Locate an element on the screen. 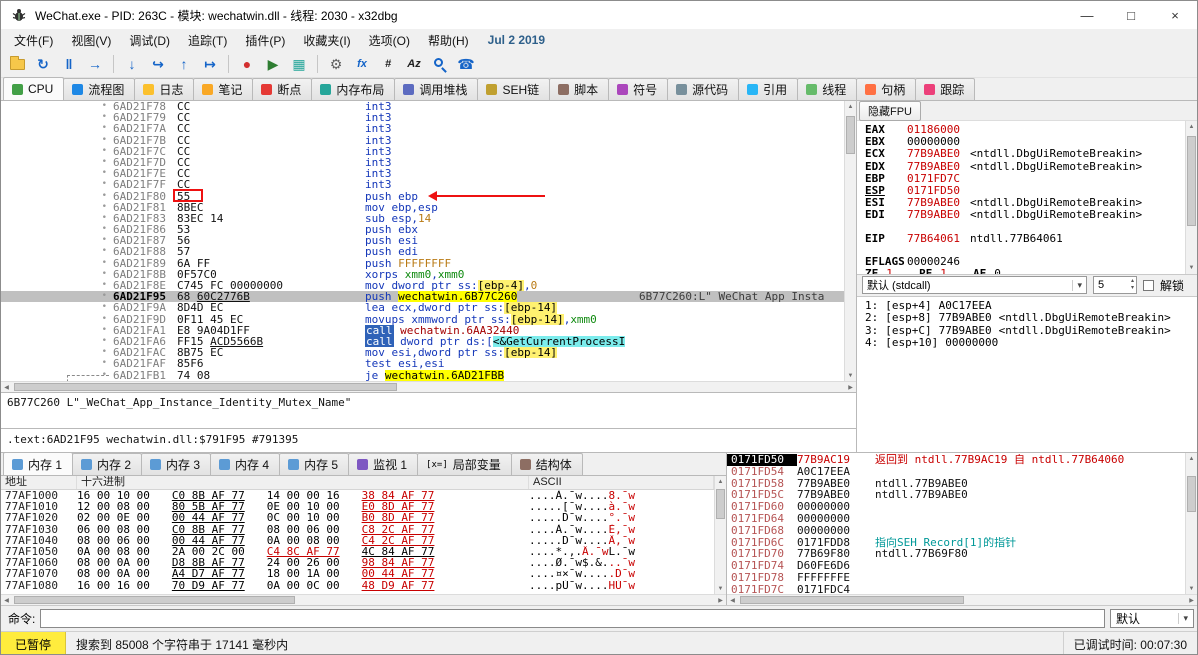 The height and width of the screenshot is (655, 1198). settings-button: ⚙ is located at coordinates (336, 64).